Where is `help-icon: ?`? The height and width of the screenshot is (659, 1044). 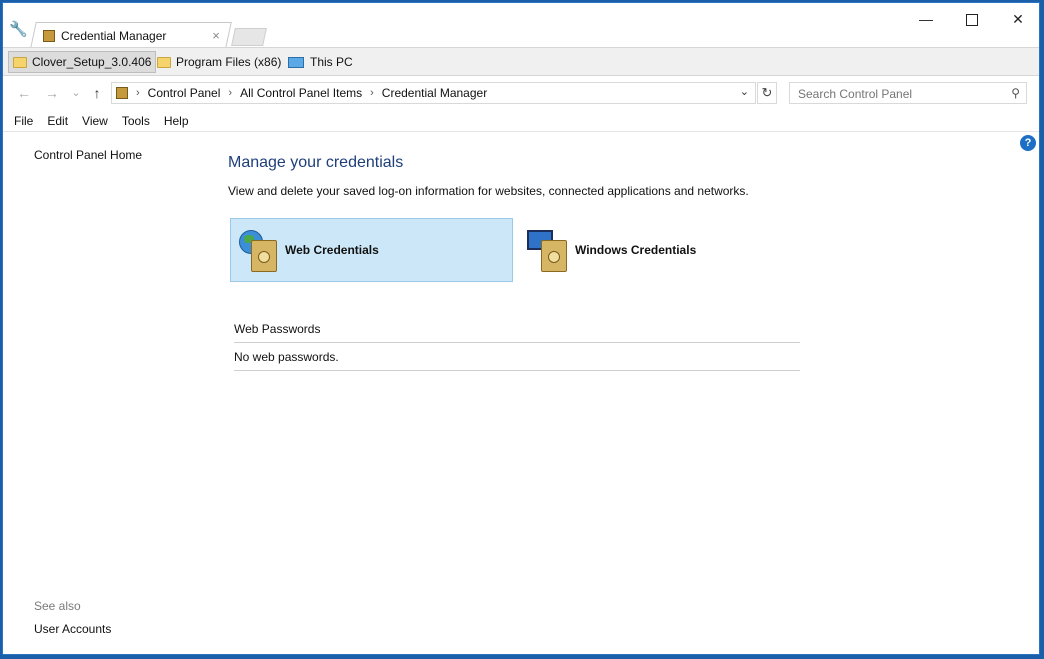 help-icon: ? is located at coordinates (1028, 143).